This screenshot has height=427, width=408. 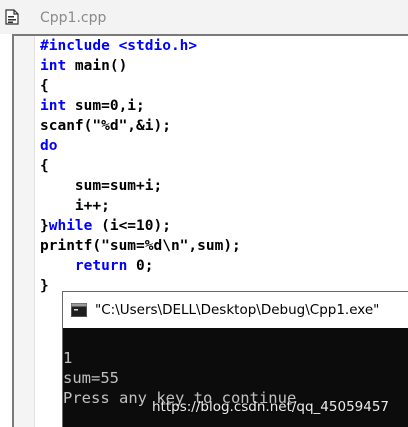 What do you see at coordinates (204, 17) in the screenshot?
I see `editor-titlebar: Cpp1.cpp` at bounding box center [204, 17].